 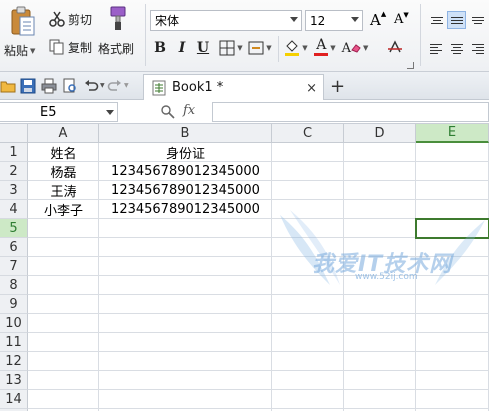 What do you see at coordinates (185, 190) in the screenshot?
I see `cell-b3: 123456789012345000` at bounding box center [185, 190].